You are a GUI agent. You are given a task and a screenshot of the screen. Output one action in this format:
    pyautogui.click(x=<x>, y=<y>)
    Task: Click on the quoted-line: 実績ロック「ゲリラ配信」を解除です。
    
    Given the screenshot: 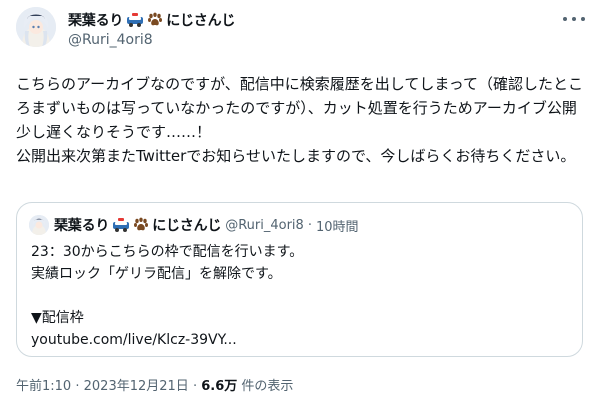 What is the action you would take?
    pyautogui.click(x=156, y=274)
    